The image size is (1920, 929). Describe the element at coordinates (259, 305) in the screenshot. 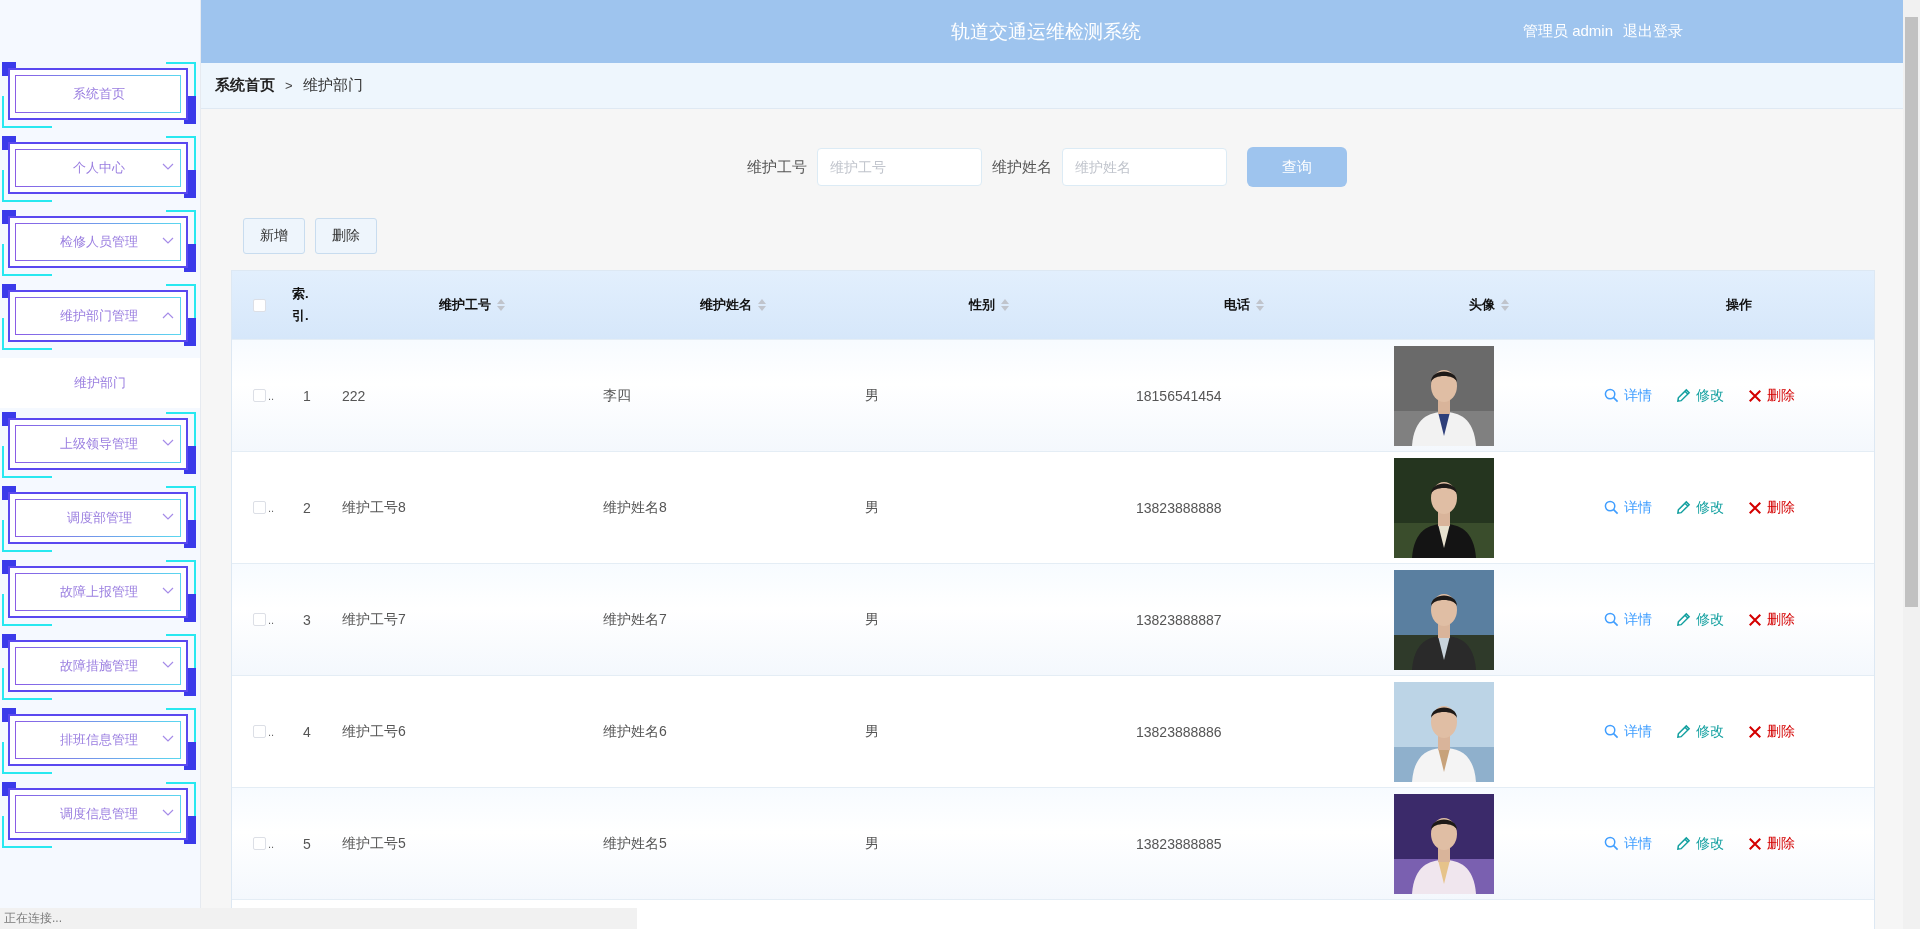

I see `select-all-checkbox` at that location.